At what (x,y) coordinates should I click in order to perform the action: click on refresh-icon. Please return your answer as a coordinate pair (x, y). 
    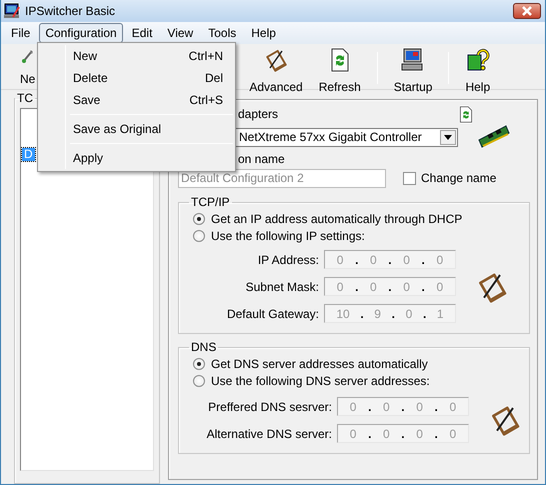
    Looking at the image, I should click on (466, 114).